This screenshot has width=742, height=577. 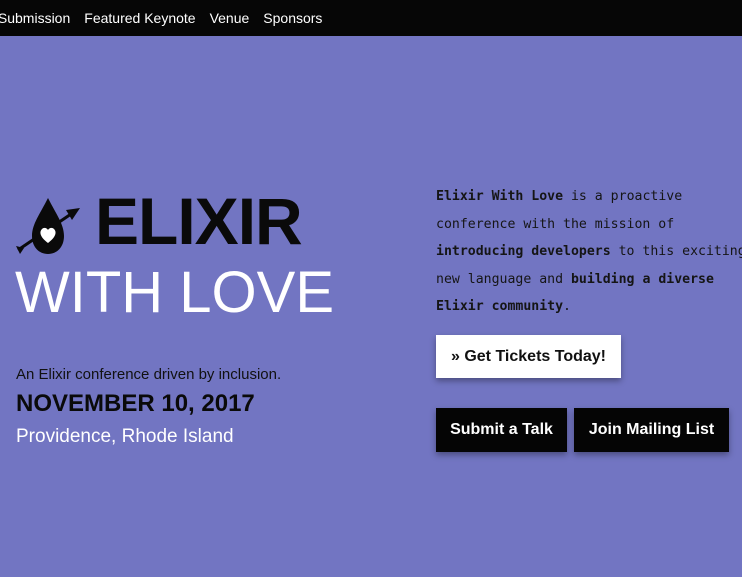 I want to click on about-text-3: ., so click(x=567, y=306).